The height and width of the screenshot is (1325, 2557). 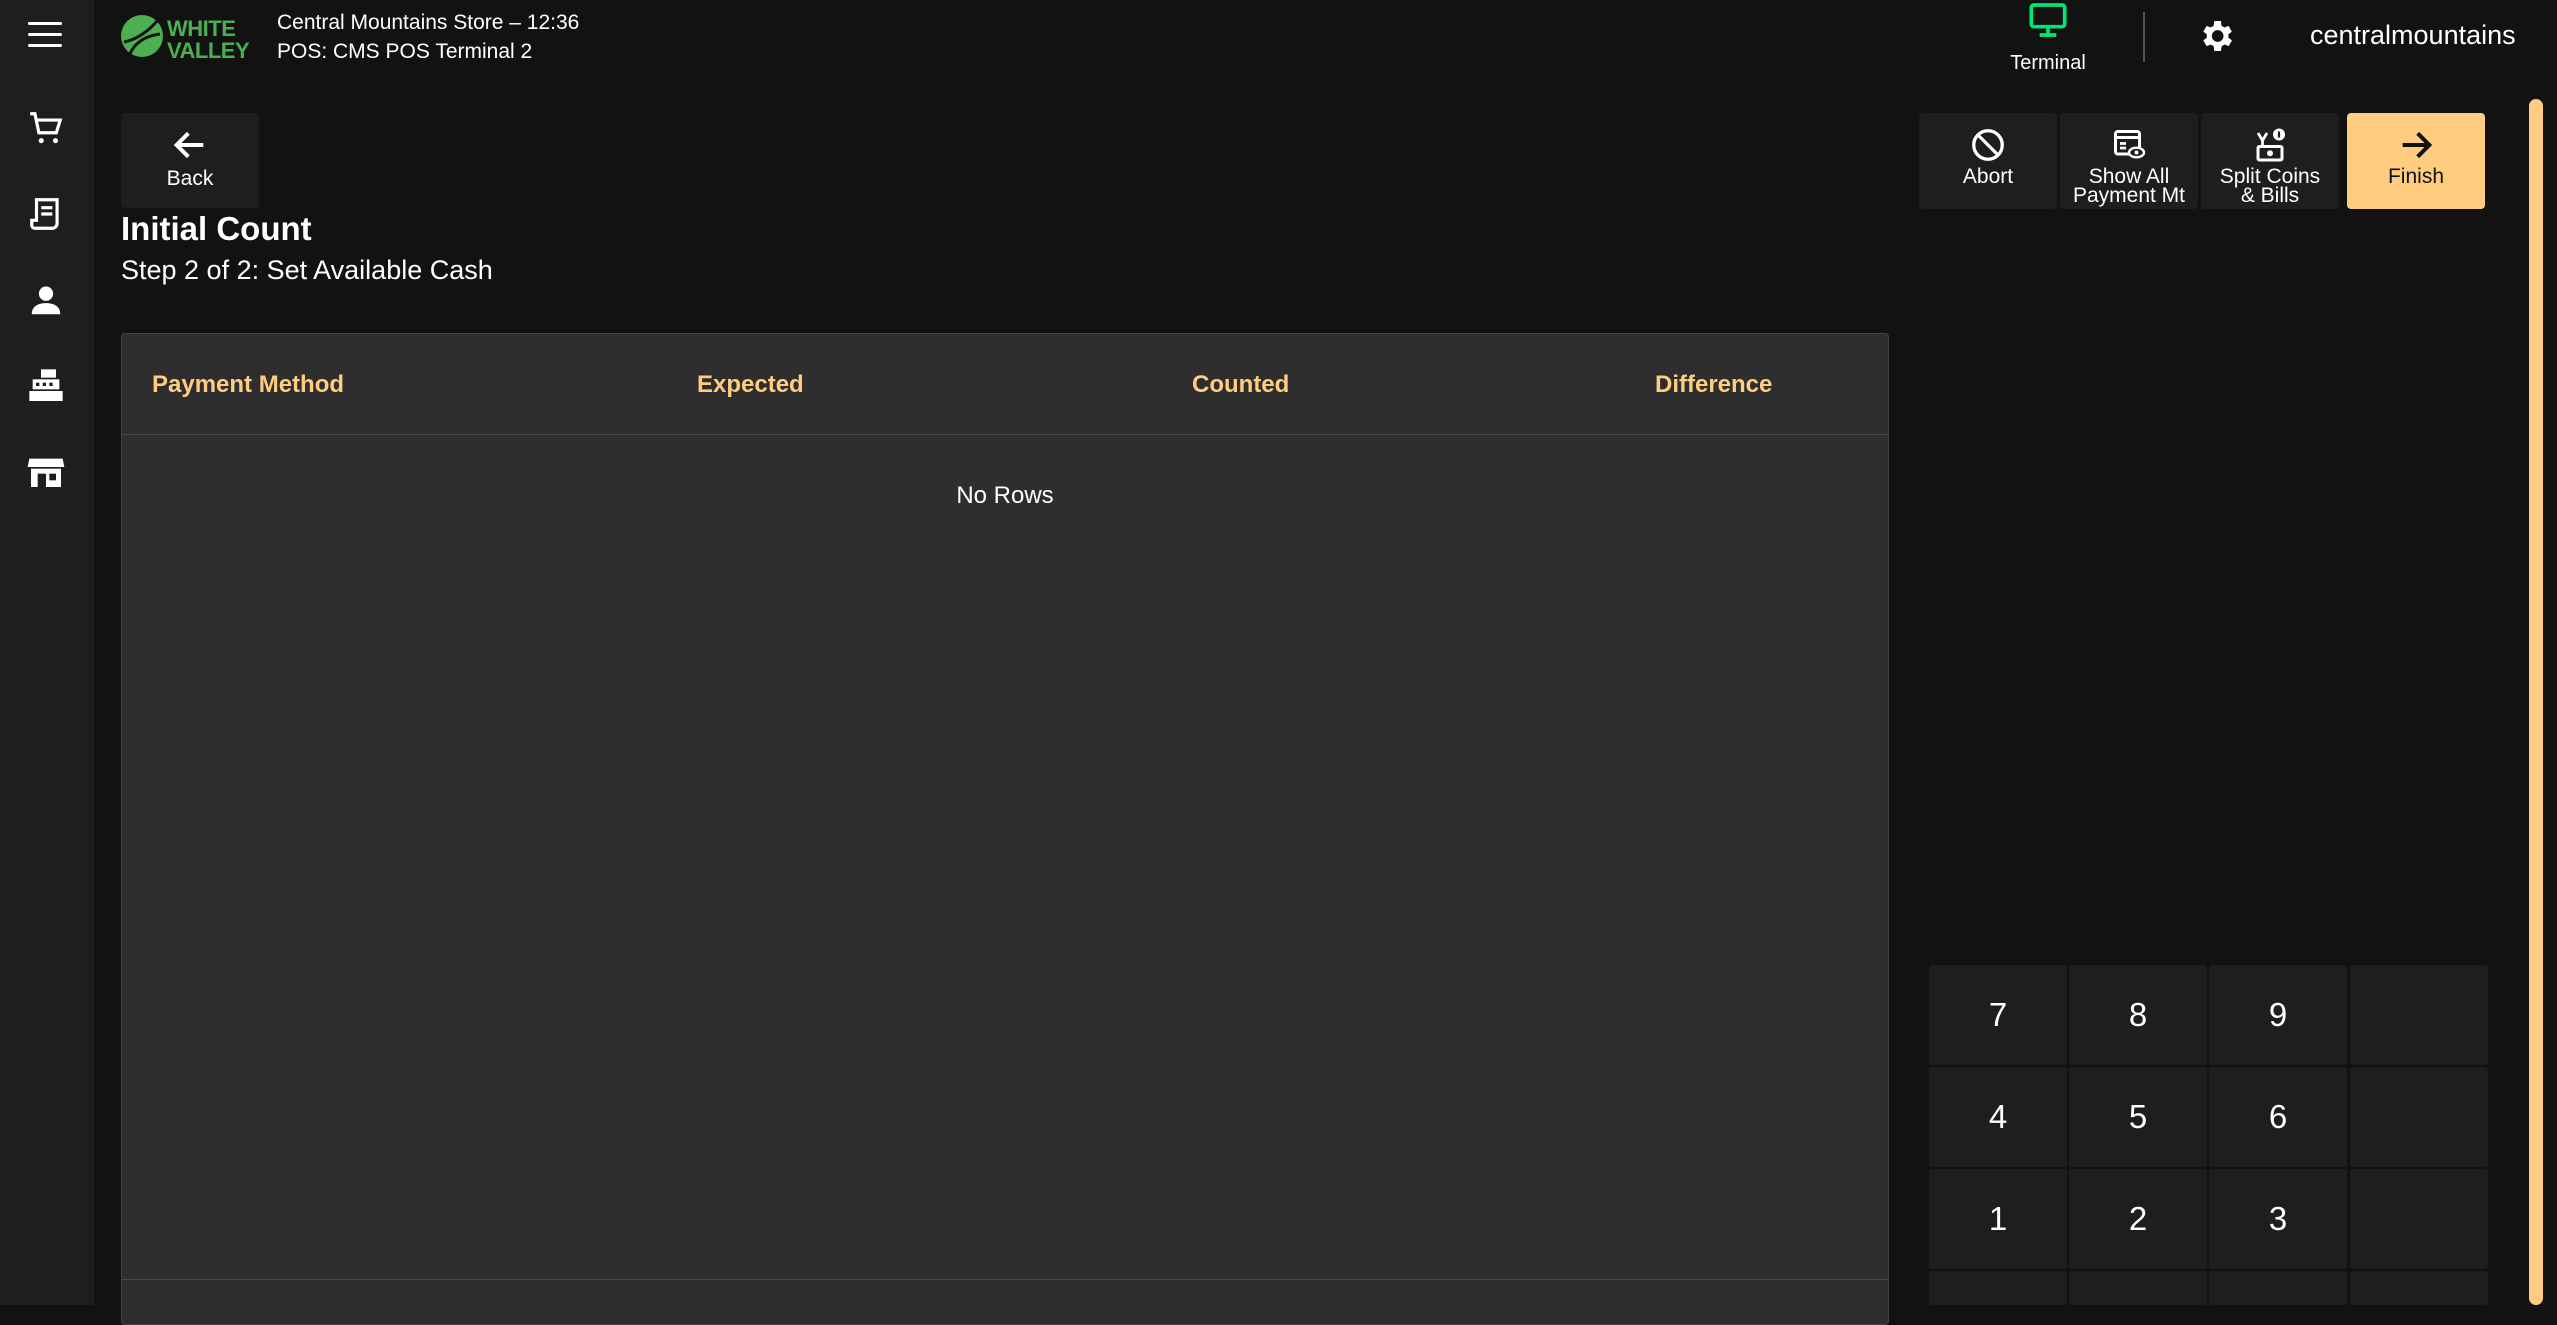 I want to click on logo-text-line-2: VALLEY, so click(x=208, y=50).